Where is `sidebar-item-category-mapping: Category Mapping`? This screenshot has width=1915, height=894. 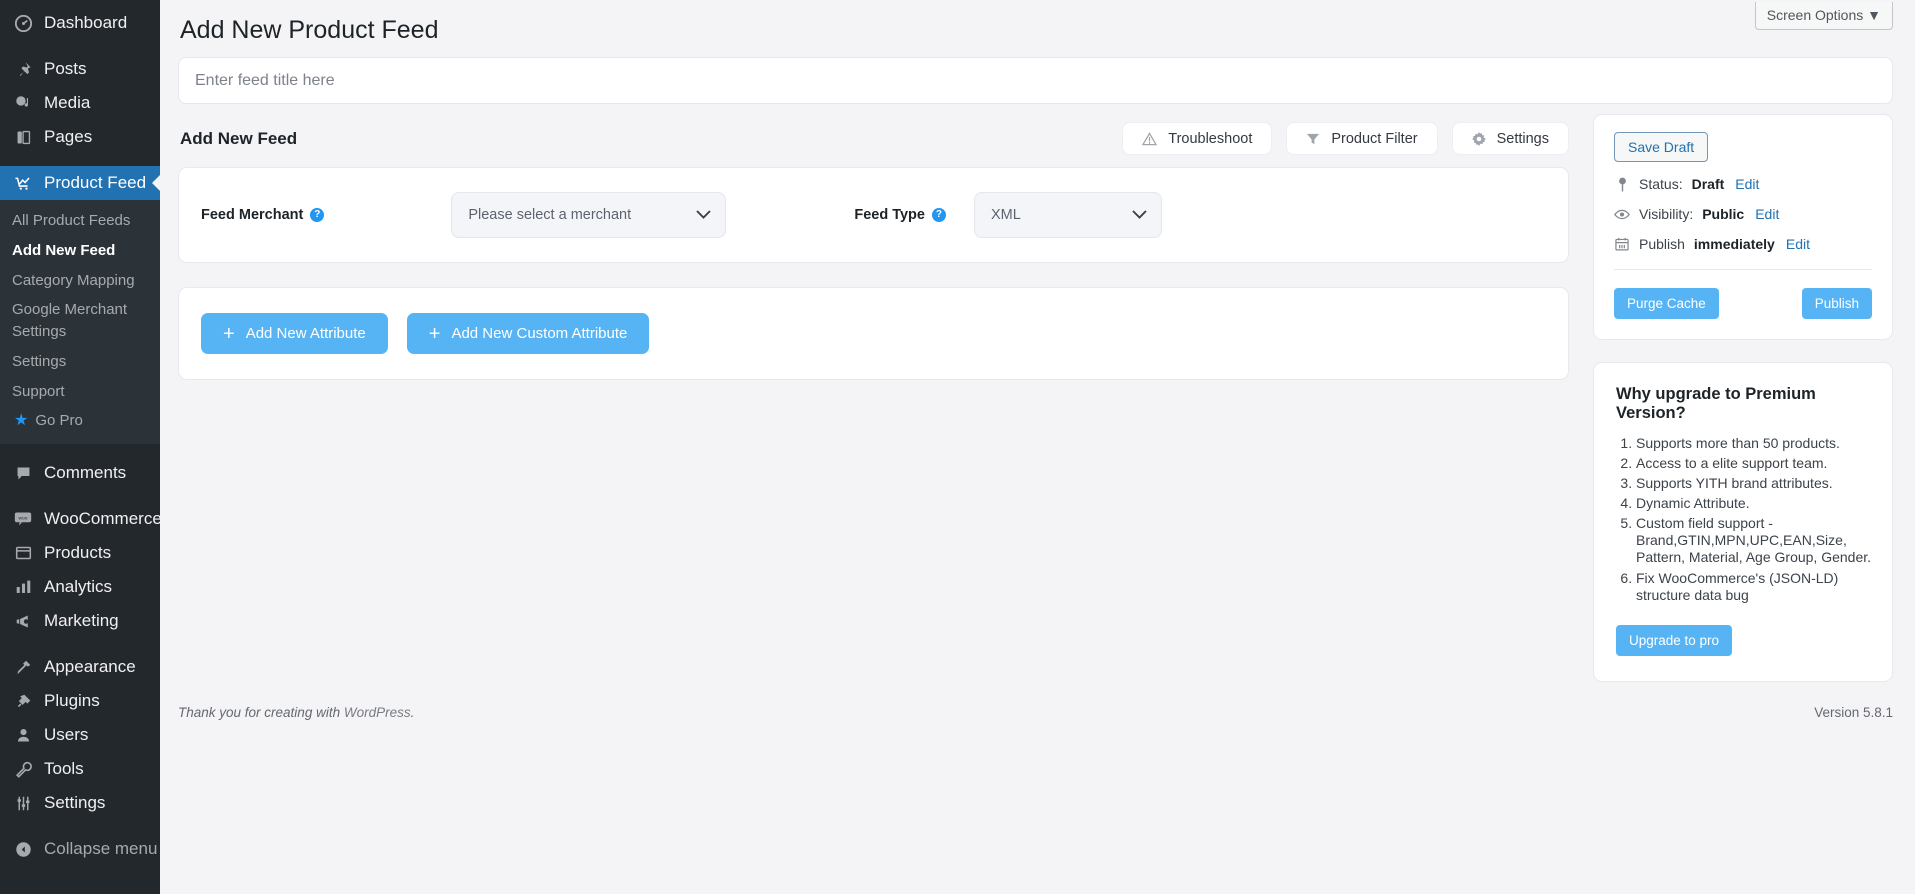 sidebar-item-category-mapping: Category Mapping is located at coordinates (80, 281).